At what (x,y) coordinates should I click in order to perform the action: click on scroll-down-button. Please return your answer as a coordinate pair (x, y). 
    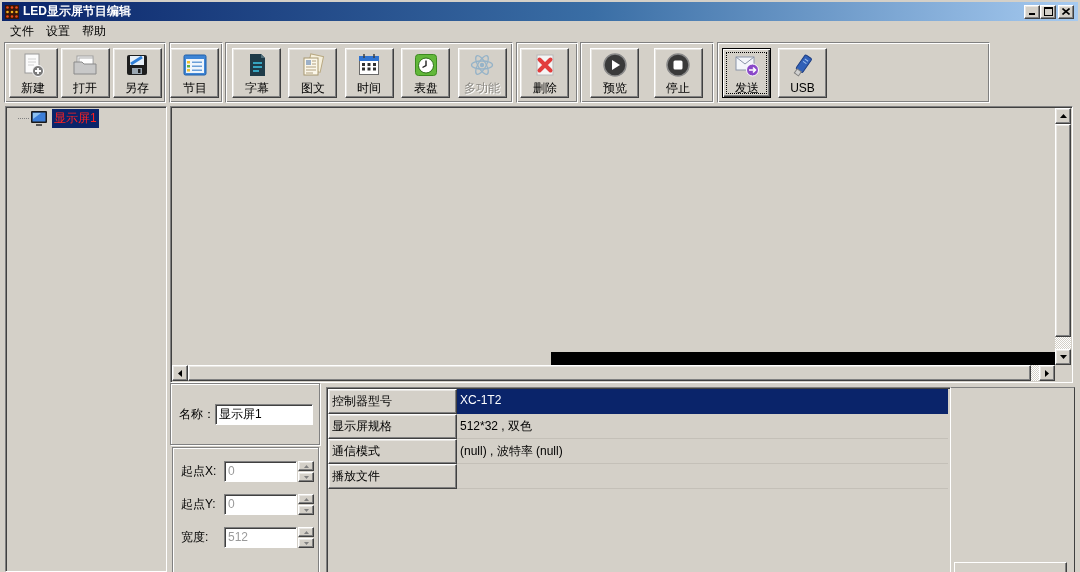
    Looking at the image, I should click on (1063, 357).